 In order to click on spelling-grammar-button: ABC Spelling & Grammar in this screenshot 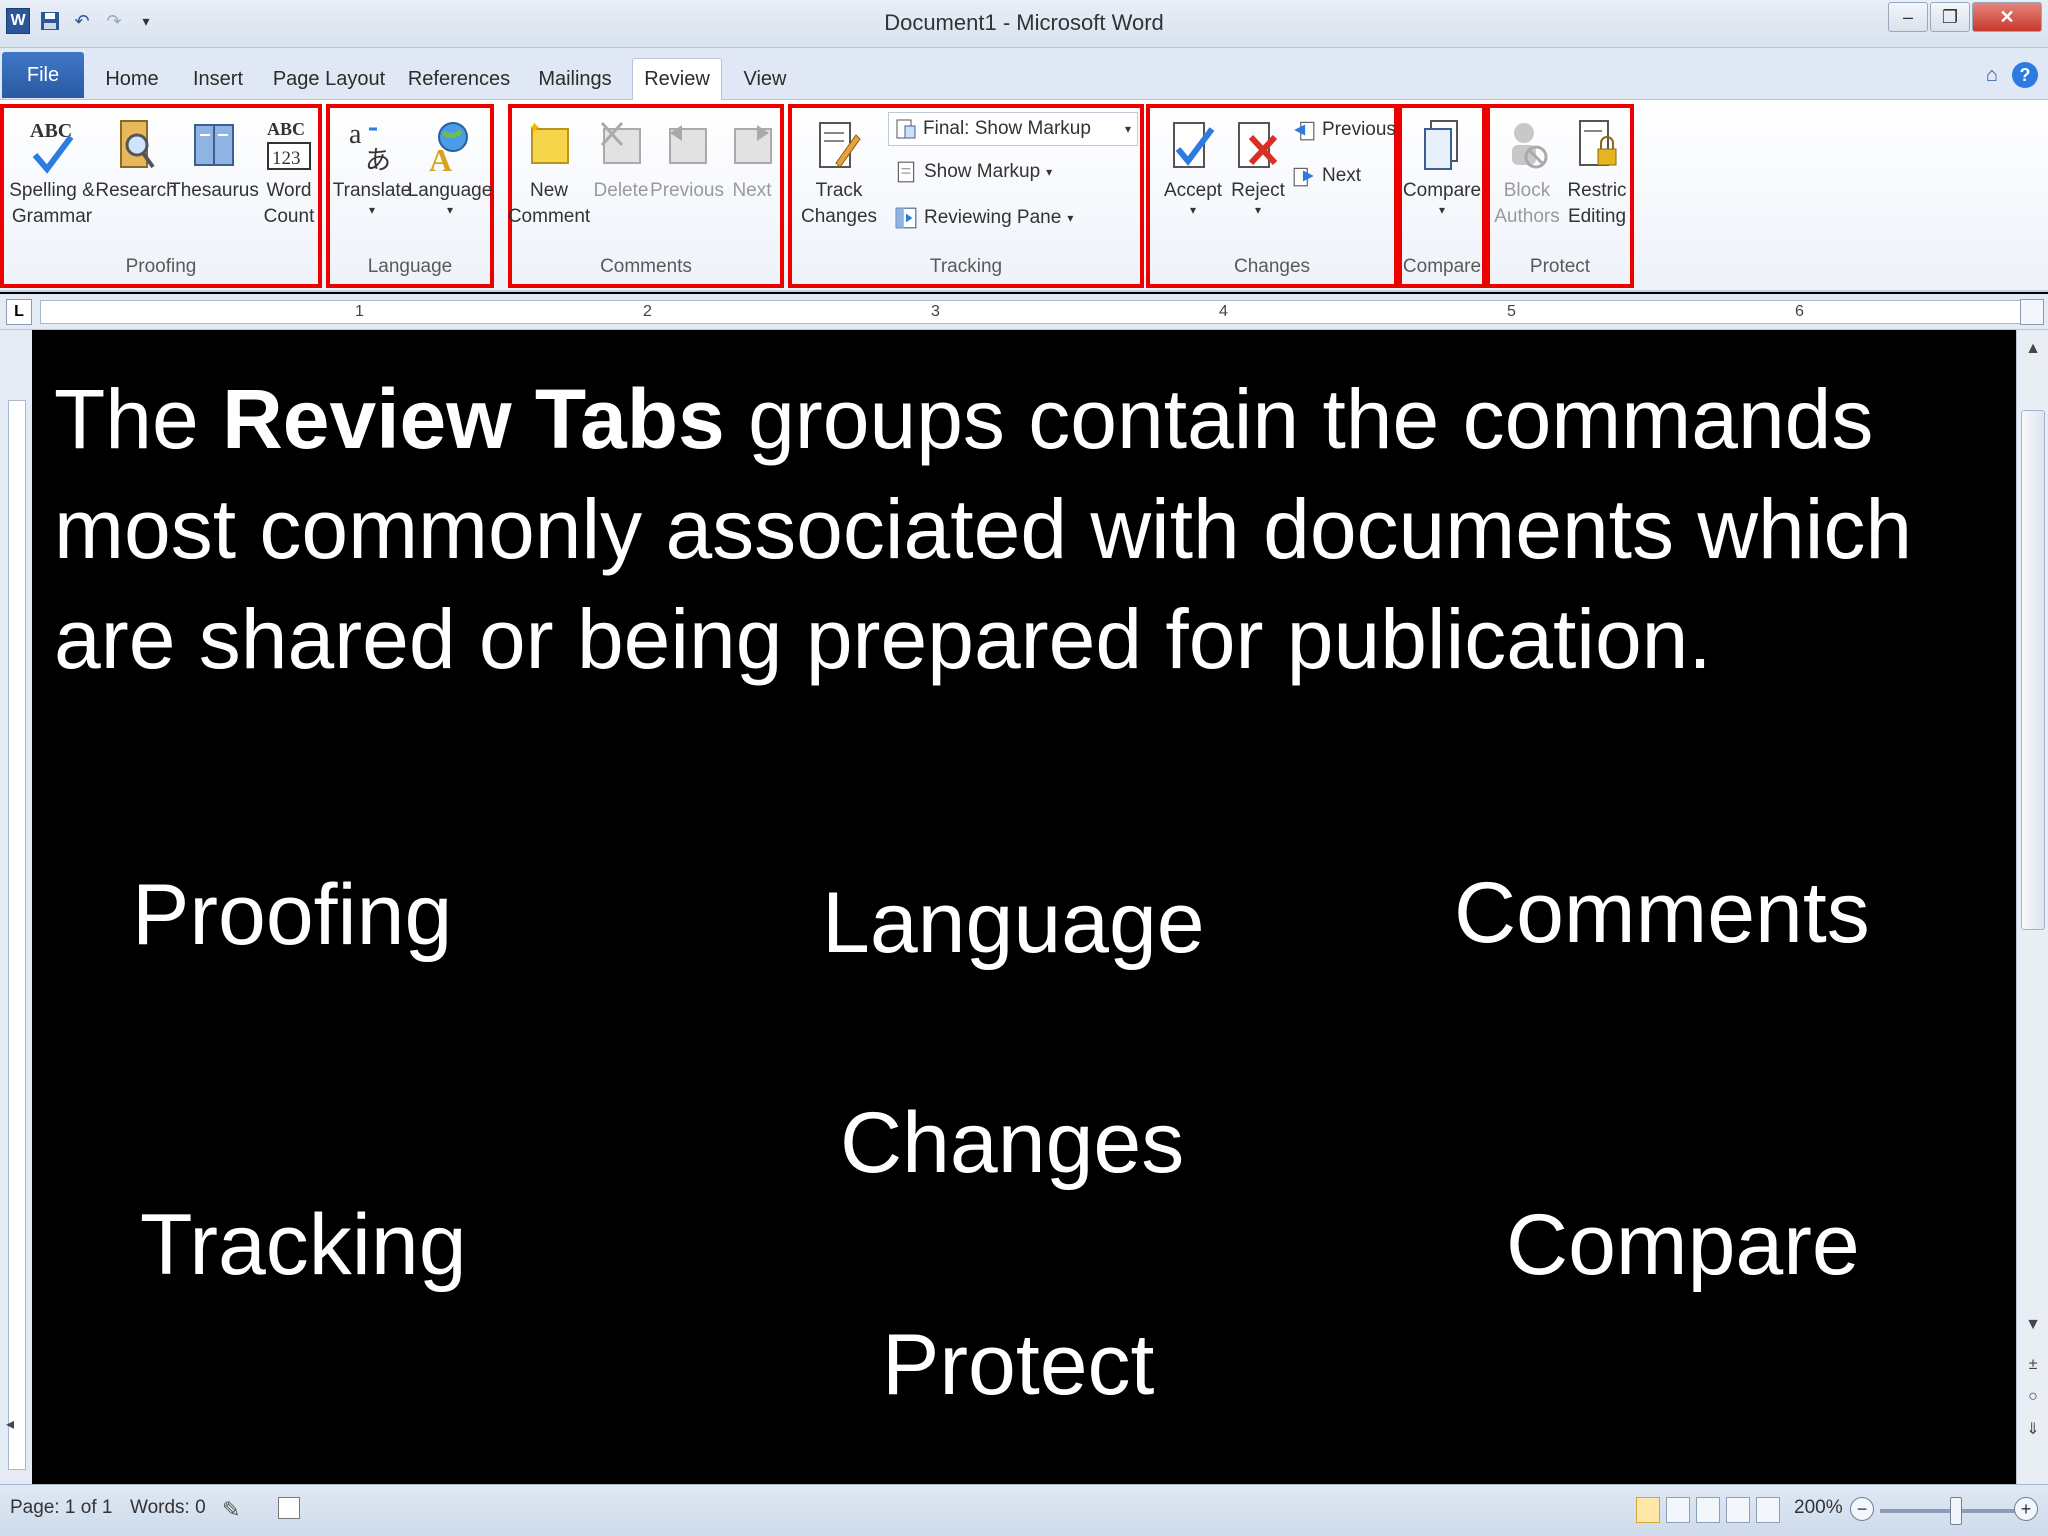, I will do `click(52, 172)`.